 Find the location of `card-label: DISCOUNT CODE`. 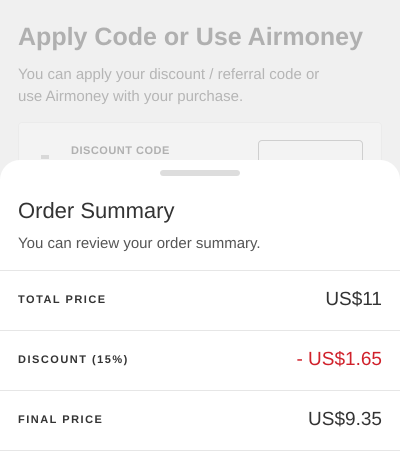

card-label: DISCOUNT CODE is located at coordinates (121, 151).